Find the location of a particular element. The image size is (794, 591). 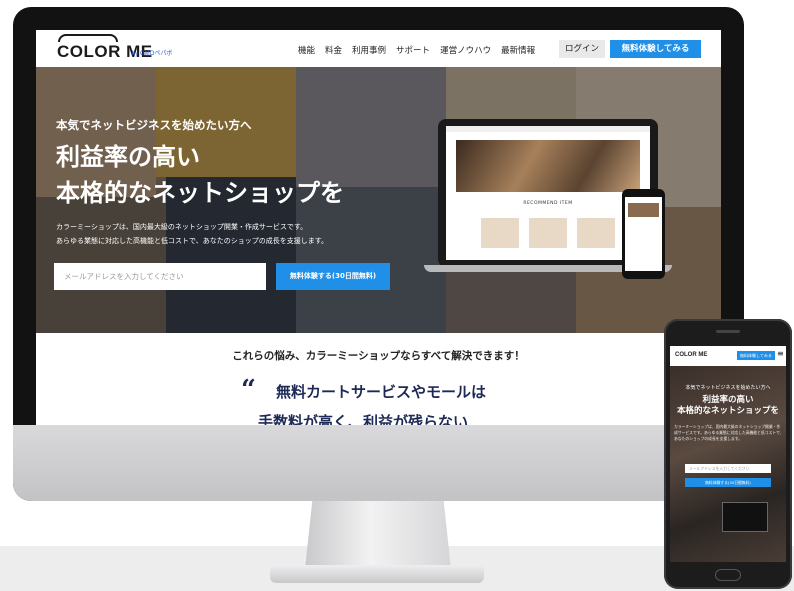

hero-subtitle: 本気でネットビジネスを始めたい方へ is located at coordinates (154, 125).